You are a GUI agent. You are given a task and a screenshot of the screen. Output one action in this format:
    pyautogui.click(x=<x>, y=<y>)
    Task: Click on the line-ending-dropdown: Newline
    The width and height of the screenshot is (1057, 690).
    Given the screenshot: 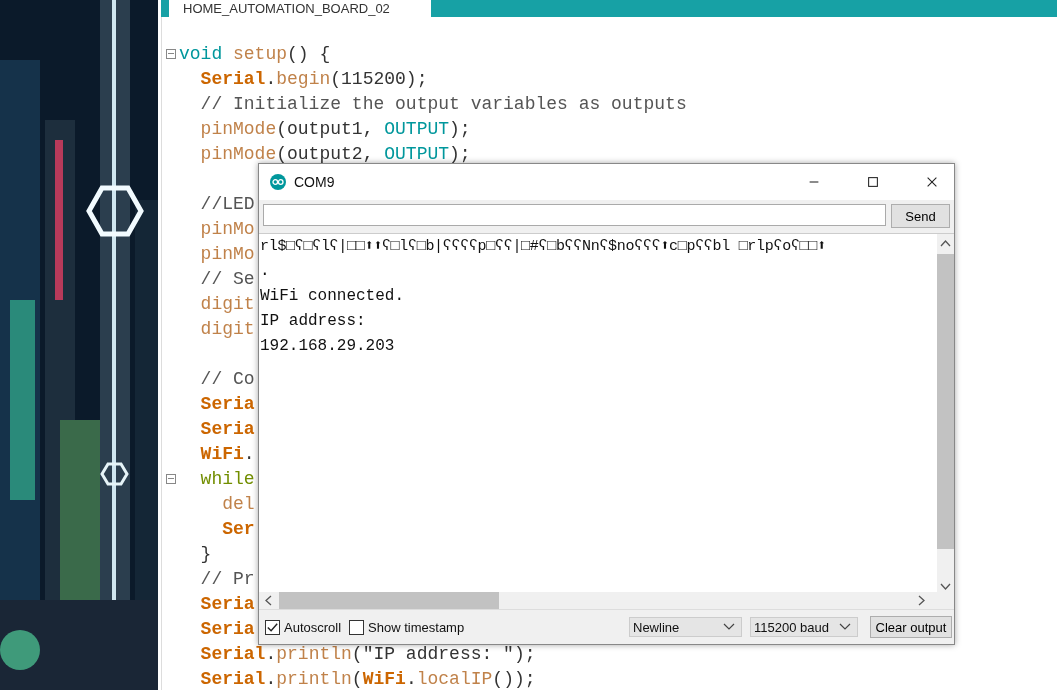 What is the action you would take?
    pyautogui.click(x=685, y=627)
    